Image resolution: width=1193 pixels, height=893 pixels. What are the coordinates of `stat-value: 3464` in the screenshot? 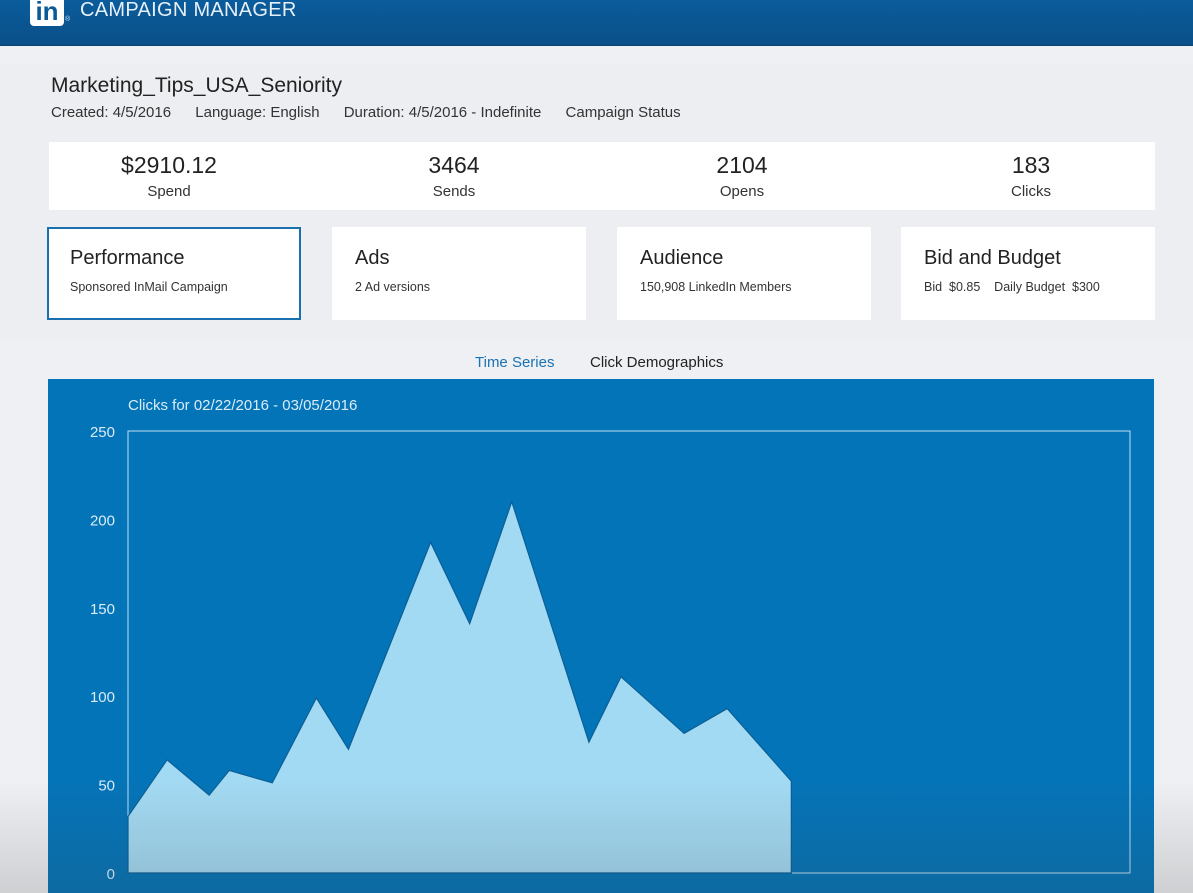 It's located at (454, 165).